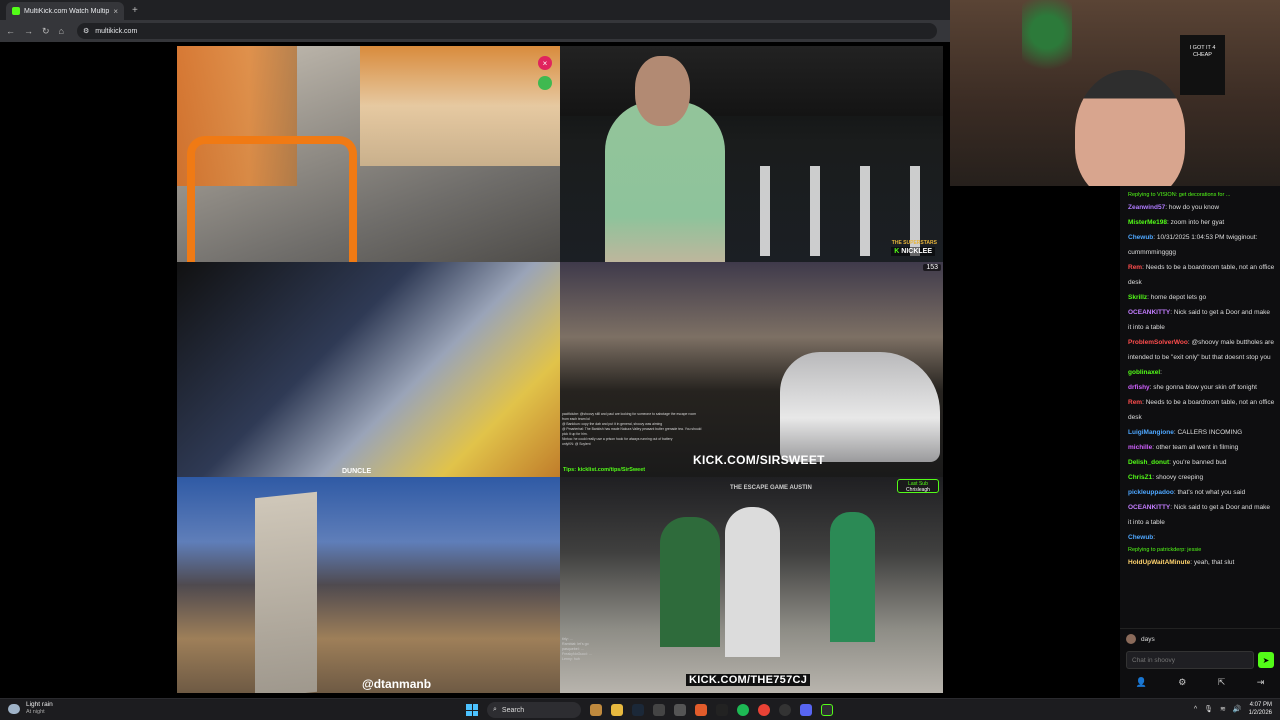 The image size is (1280, 720). I want to click on chat-text: other team all went in filming, so click(1197, 447).